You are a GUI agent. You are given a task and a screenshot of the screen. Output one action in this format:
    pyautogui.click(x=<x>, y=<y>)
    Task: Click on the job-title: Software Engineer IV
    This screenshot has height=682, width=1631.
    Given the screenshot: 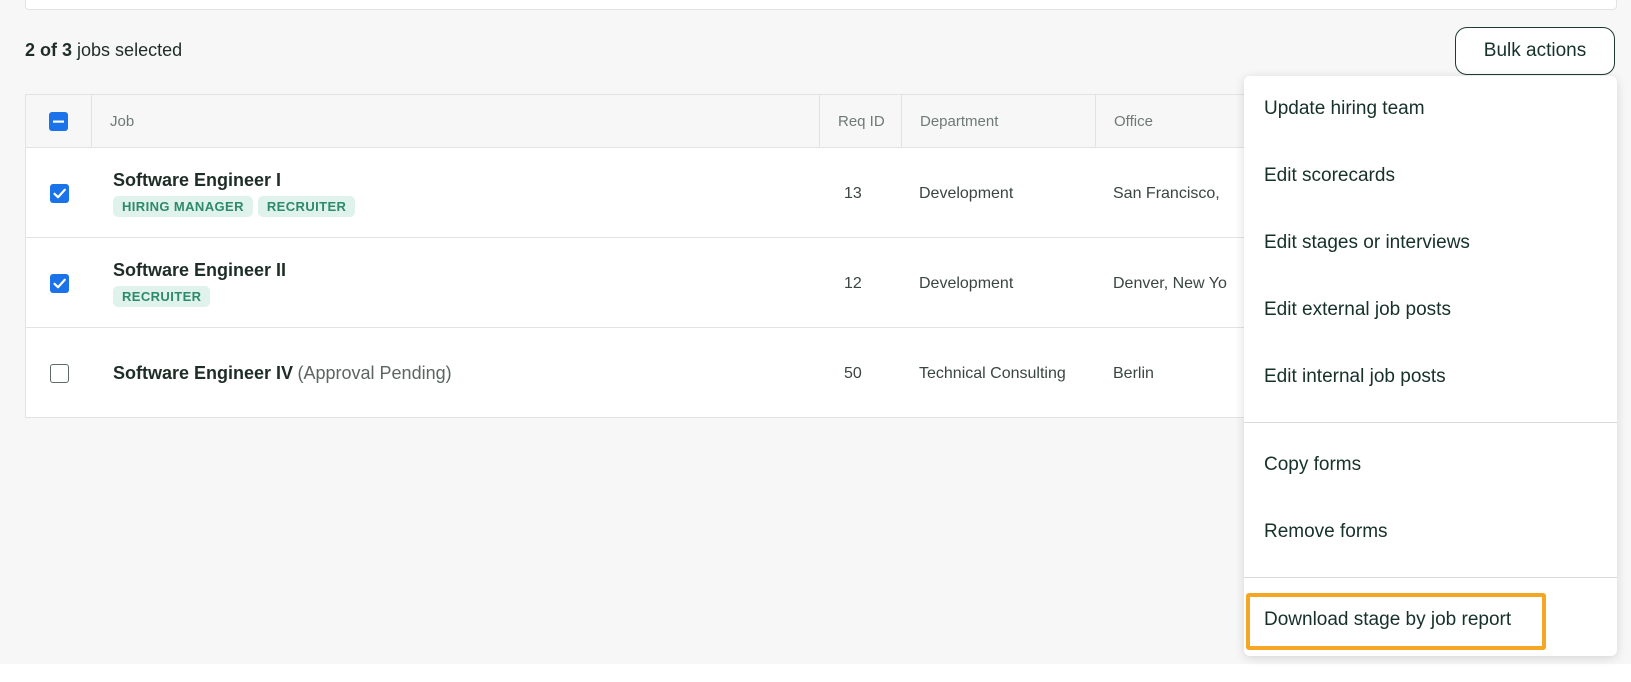 What is the action you would take?
    pyautogui.click(x=203, y=373)
    